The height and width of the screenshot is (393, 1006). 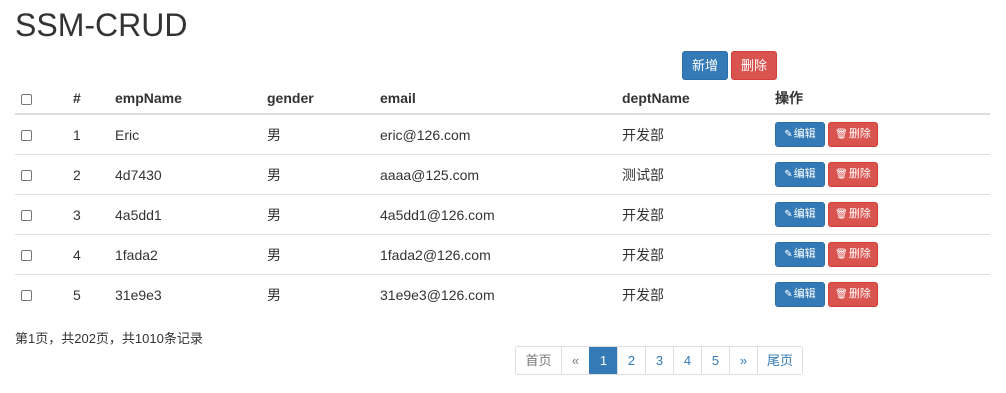 I want to click on cell-email: eric@126.com, so click(x=425, y=134).